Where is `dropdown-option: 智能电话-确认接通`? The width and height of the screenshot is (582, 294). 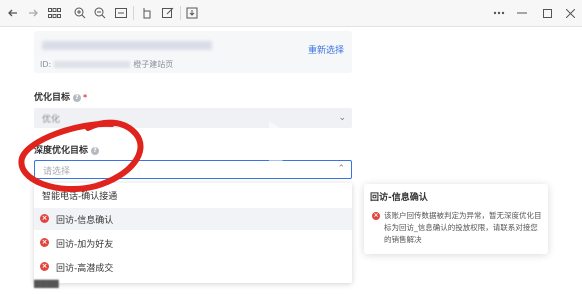
dropdown-option: 智能电话-确认接通 is located at coordinates (193, 195).